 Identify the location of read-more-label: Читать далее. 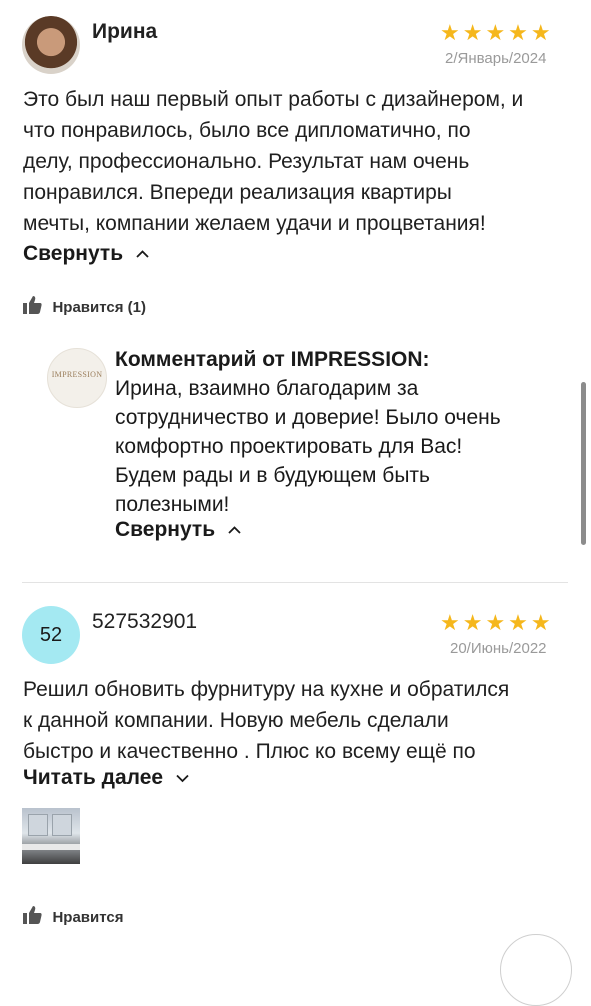
(93, 777).